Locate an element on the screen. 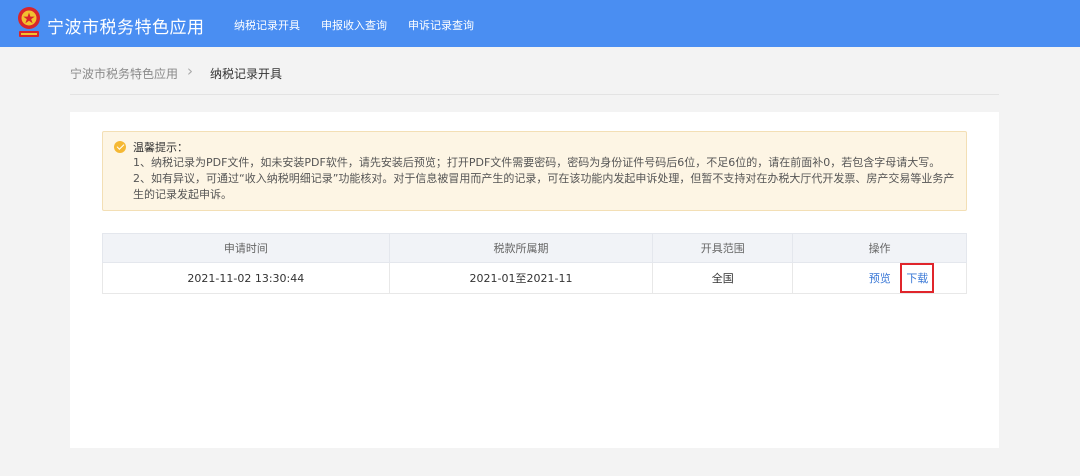  app-title: 宁波市税务特色应用 is located at coordinates (126, 28).